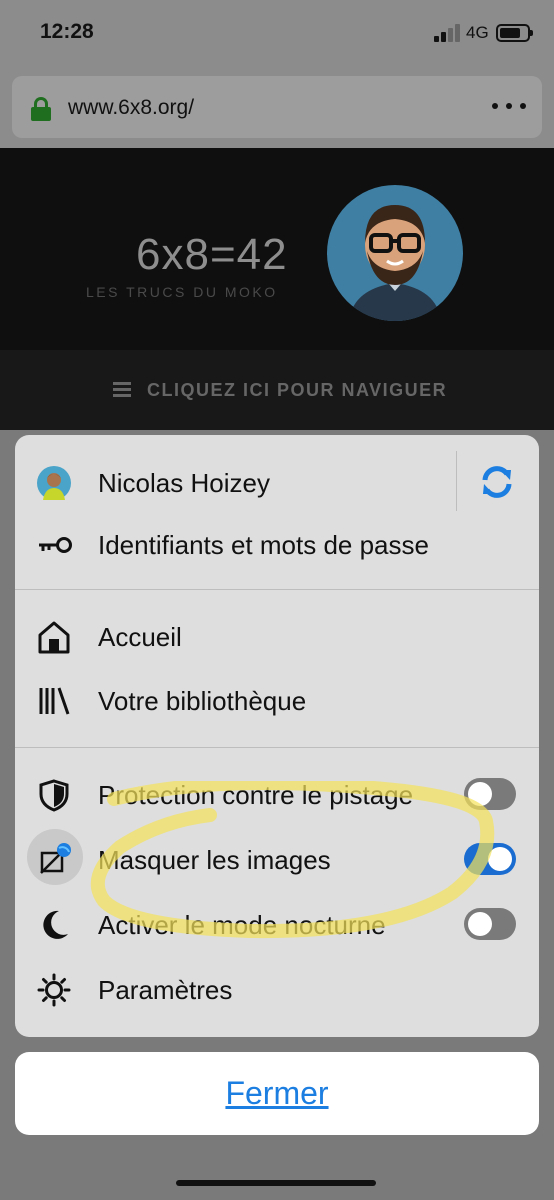  I want to click on menu-item-settings: Paramètres, so click(277, 989).